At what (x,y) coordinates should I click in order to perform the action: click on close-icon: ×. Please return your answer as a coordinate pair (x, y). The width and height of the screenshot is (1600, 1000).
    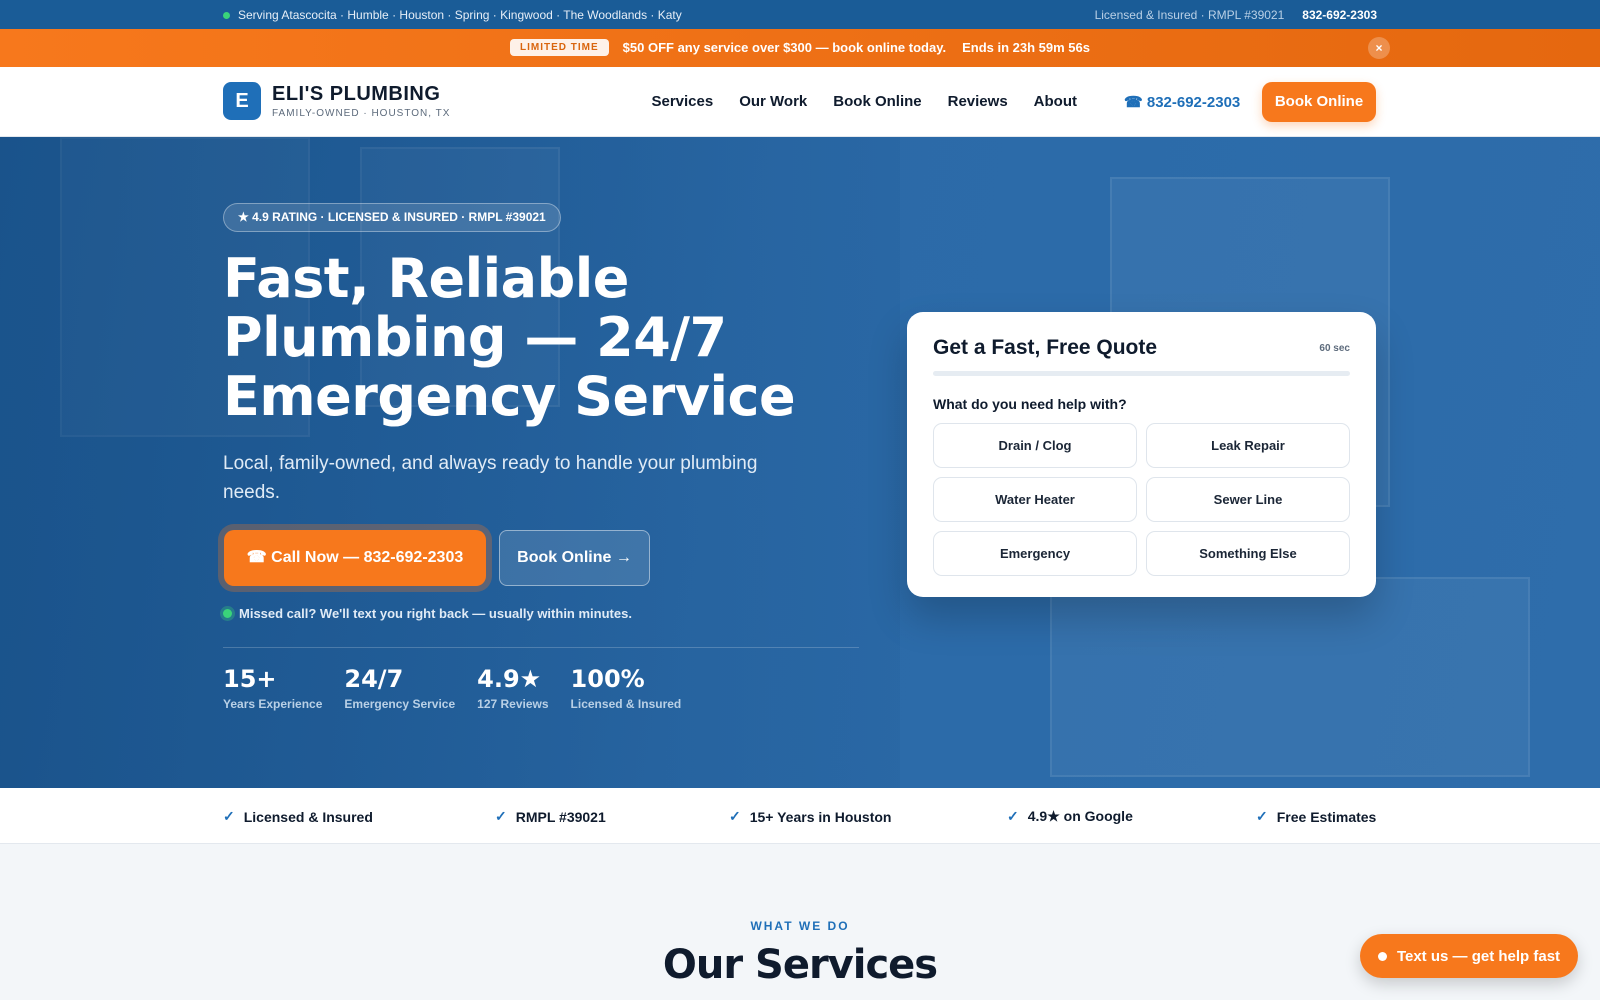
    Looking at the image, I should click on (1379, 48).